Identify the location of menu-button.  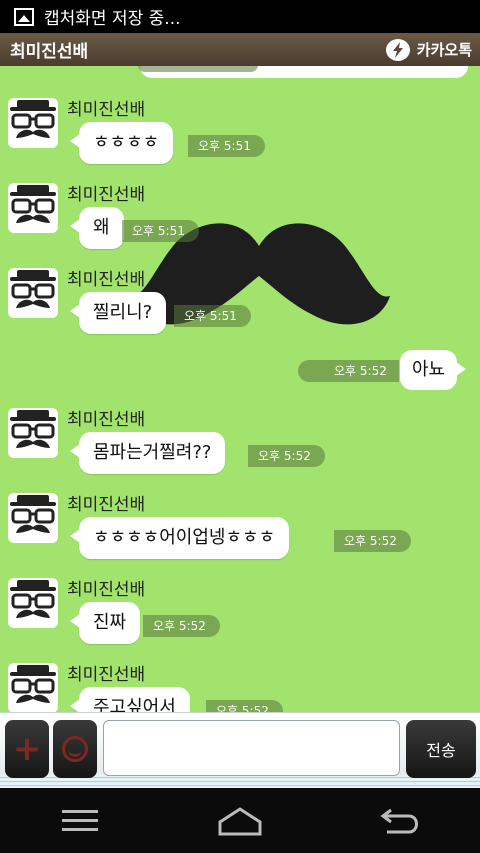
(80, 821).